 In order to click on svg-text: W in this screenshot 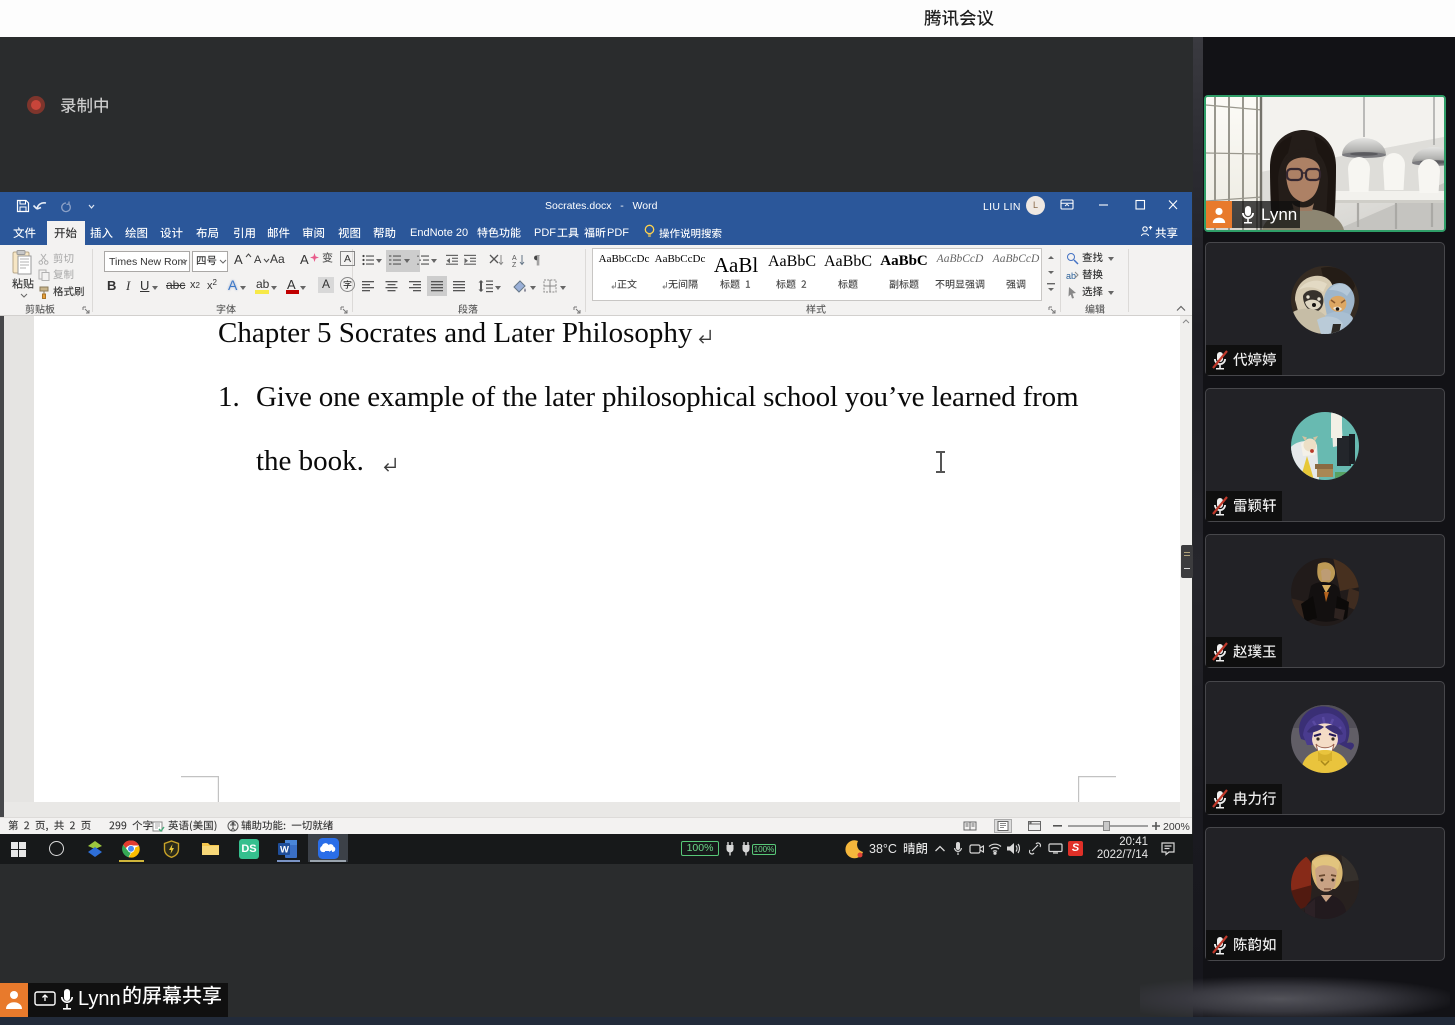, I will do `click(284, 850)`.